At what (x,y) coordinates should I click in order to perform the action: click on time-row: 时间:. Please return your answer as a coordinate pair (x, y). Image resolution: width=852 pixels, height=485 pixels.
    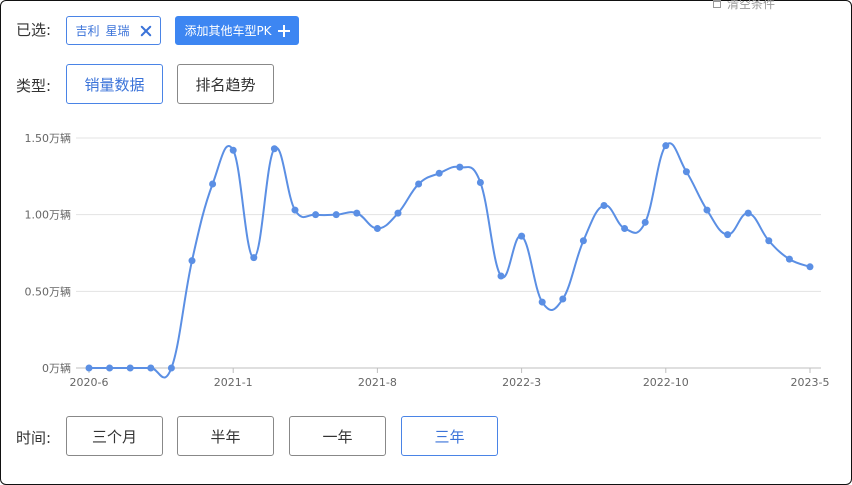
    Looking at the image, I should click on (33, 437).